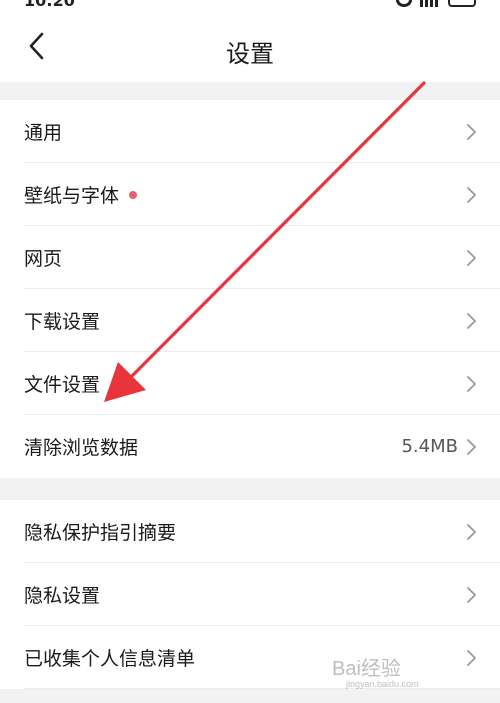  What do you see at coordinates (429, 446) in the screenshot?
I see `cache-size-value: 5.4MB` at bounding box center [429, 446].